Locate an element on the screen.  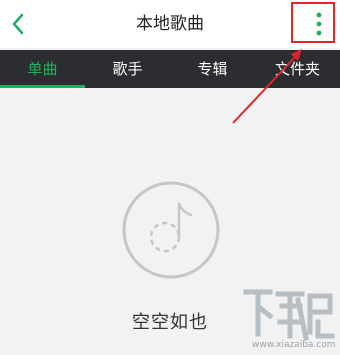
top-bar: 本地歌曲 is located at coordinates (170, 24).